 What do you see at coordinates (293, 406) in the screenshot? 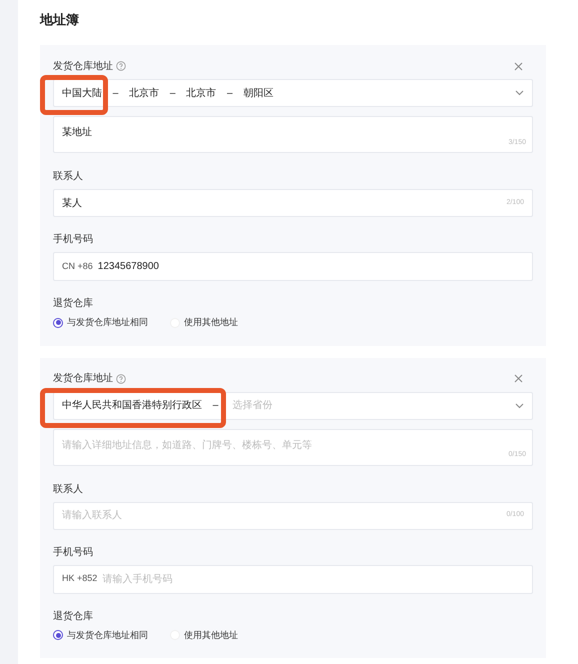
I see `region-select: 中华人民共和国香港特别行政区 – 选择省份` at bounding box center [293, 406].